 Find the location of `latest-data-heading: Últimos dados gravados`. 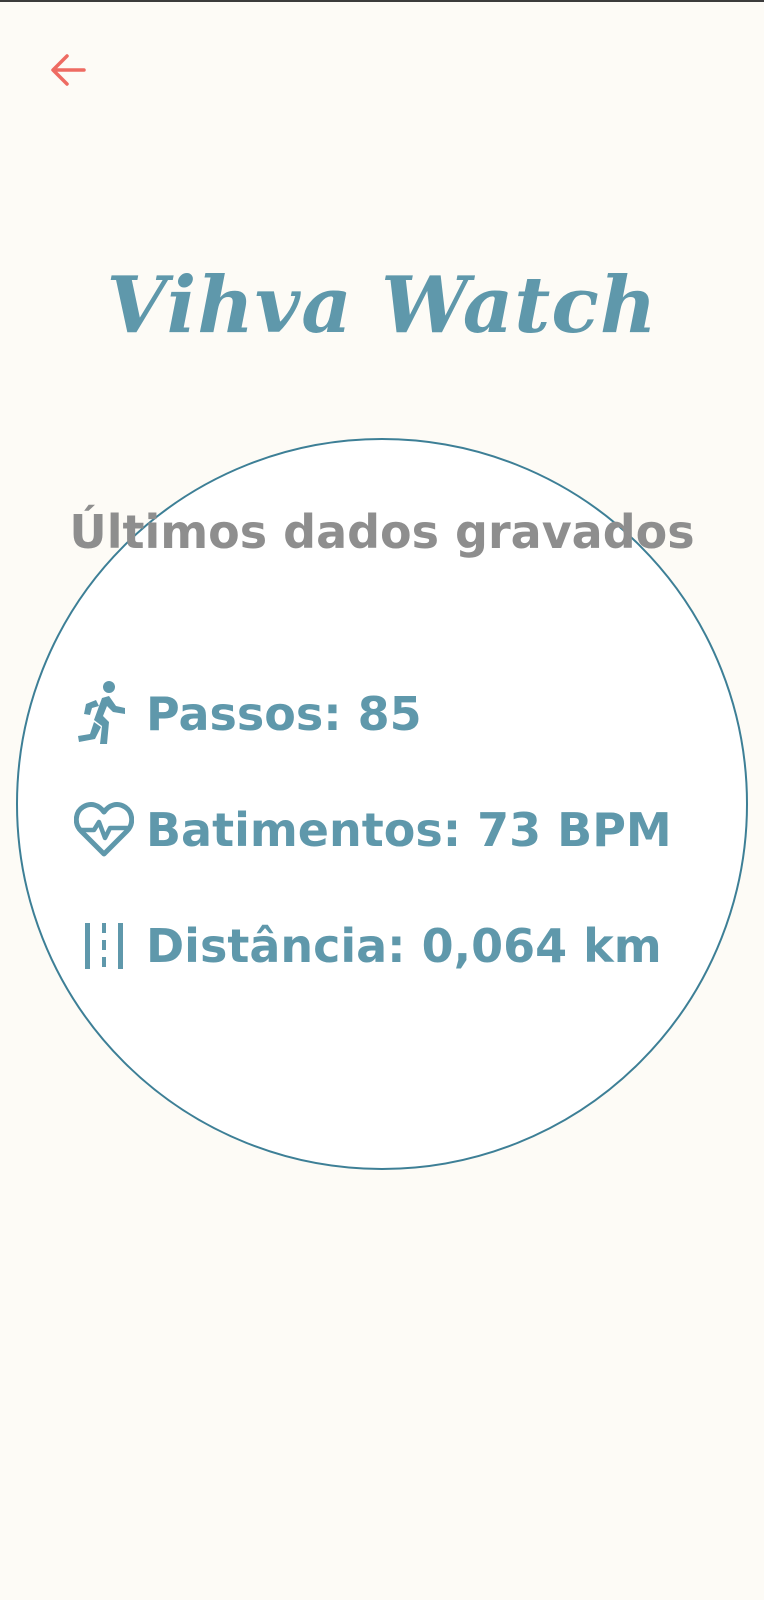

latest-data-heading: Últimos dados gravados is located at coordinates (382, 532).